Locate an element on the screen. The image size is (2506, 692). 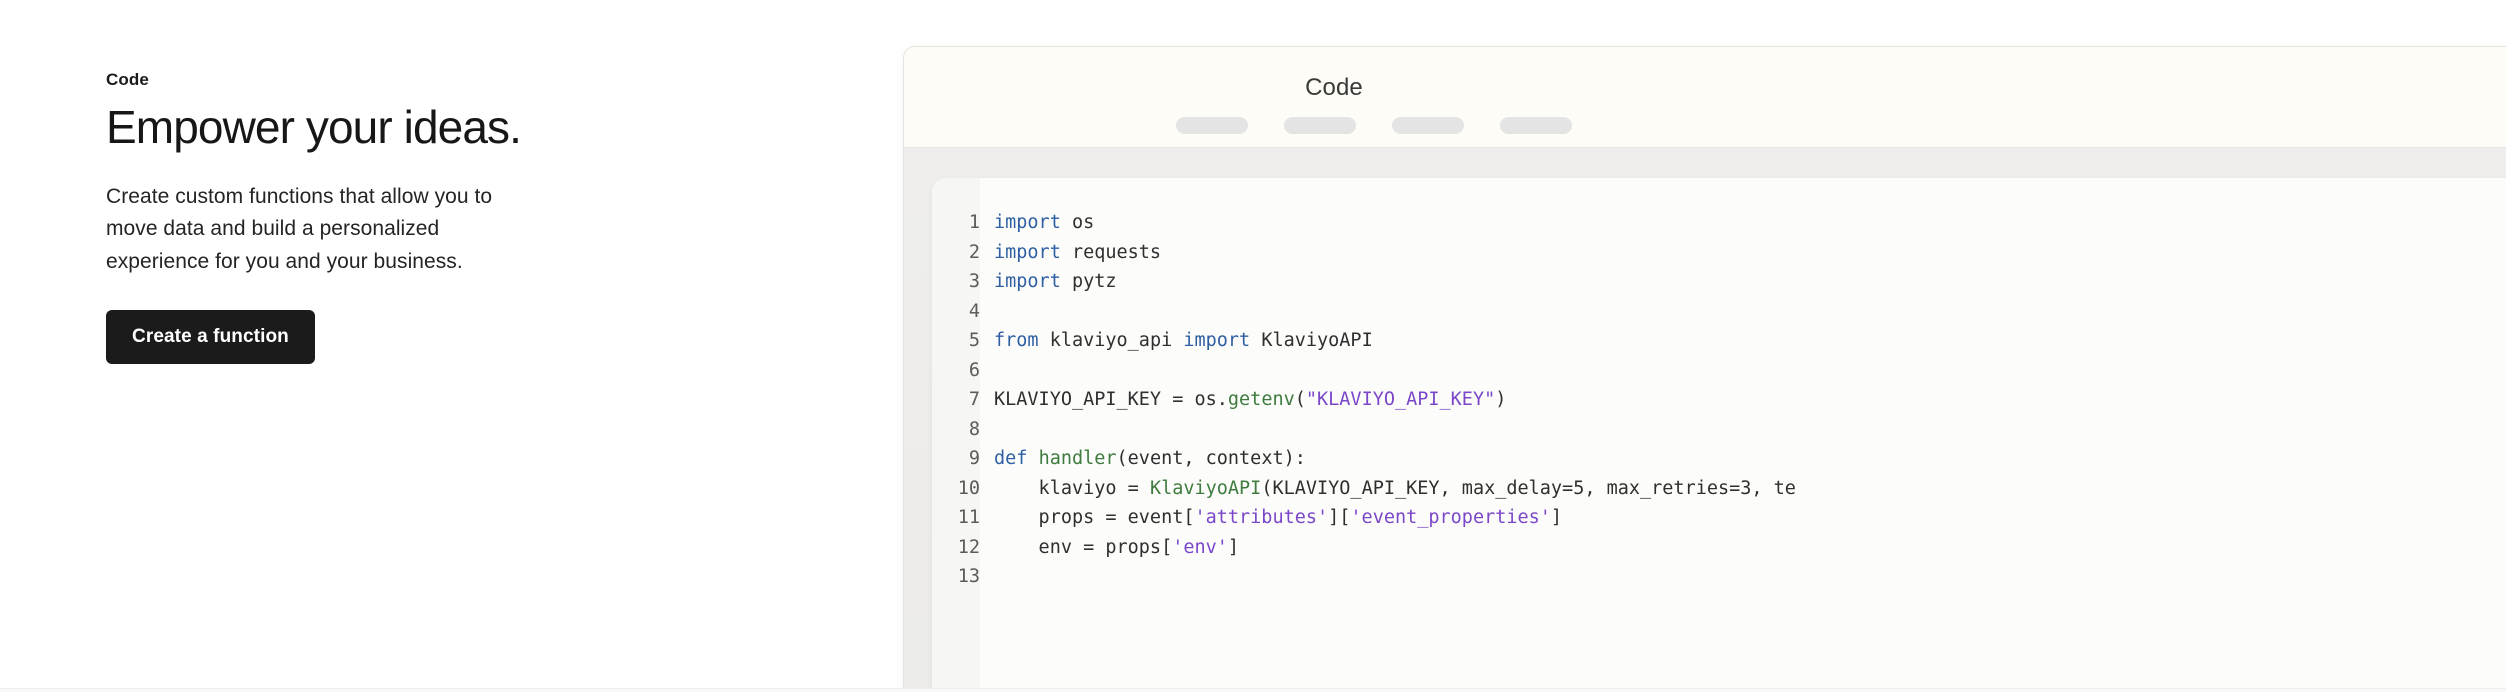
section-eyebrow: Code is located at coordinates (127, 79).